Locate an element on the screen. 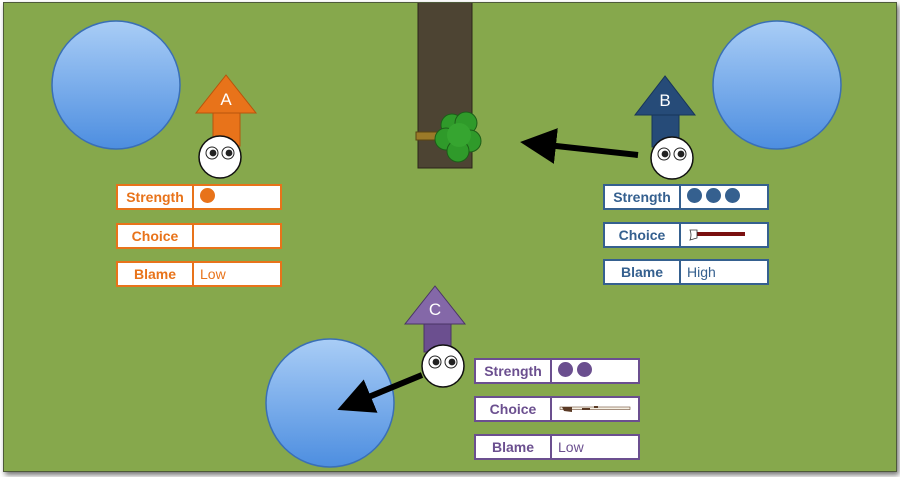  rifle-icon is located at coordinates (595, 409).